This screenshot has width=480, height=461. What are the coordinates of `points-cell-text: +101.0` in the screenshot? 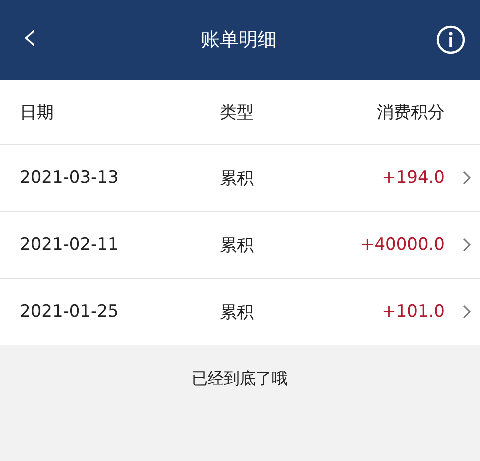 It's located at (413, 312).